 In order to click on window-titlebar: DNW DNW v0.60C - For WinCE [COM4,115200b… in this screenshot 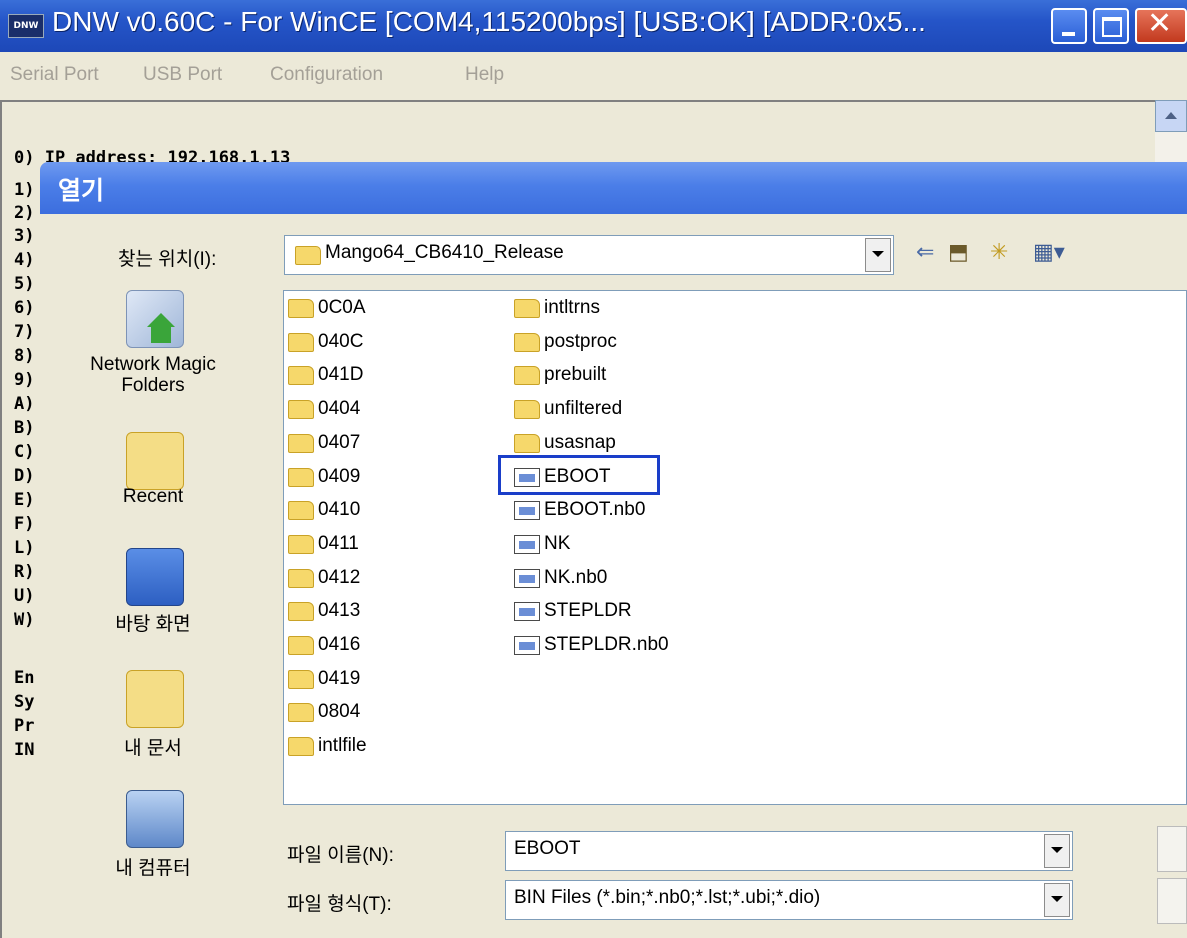, I will do `click(593, 26)`.